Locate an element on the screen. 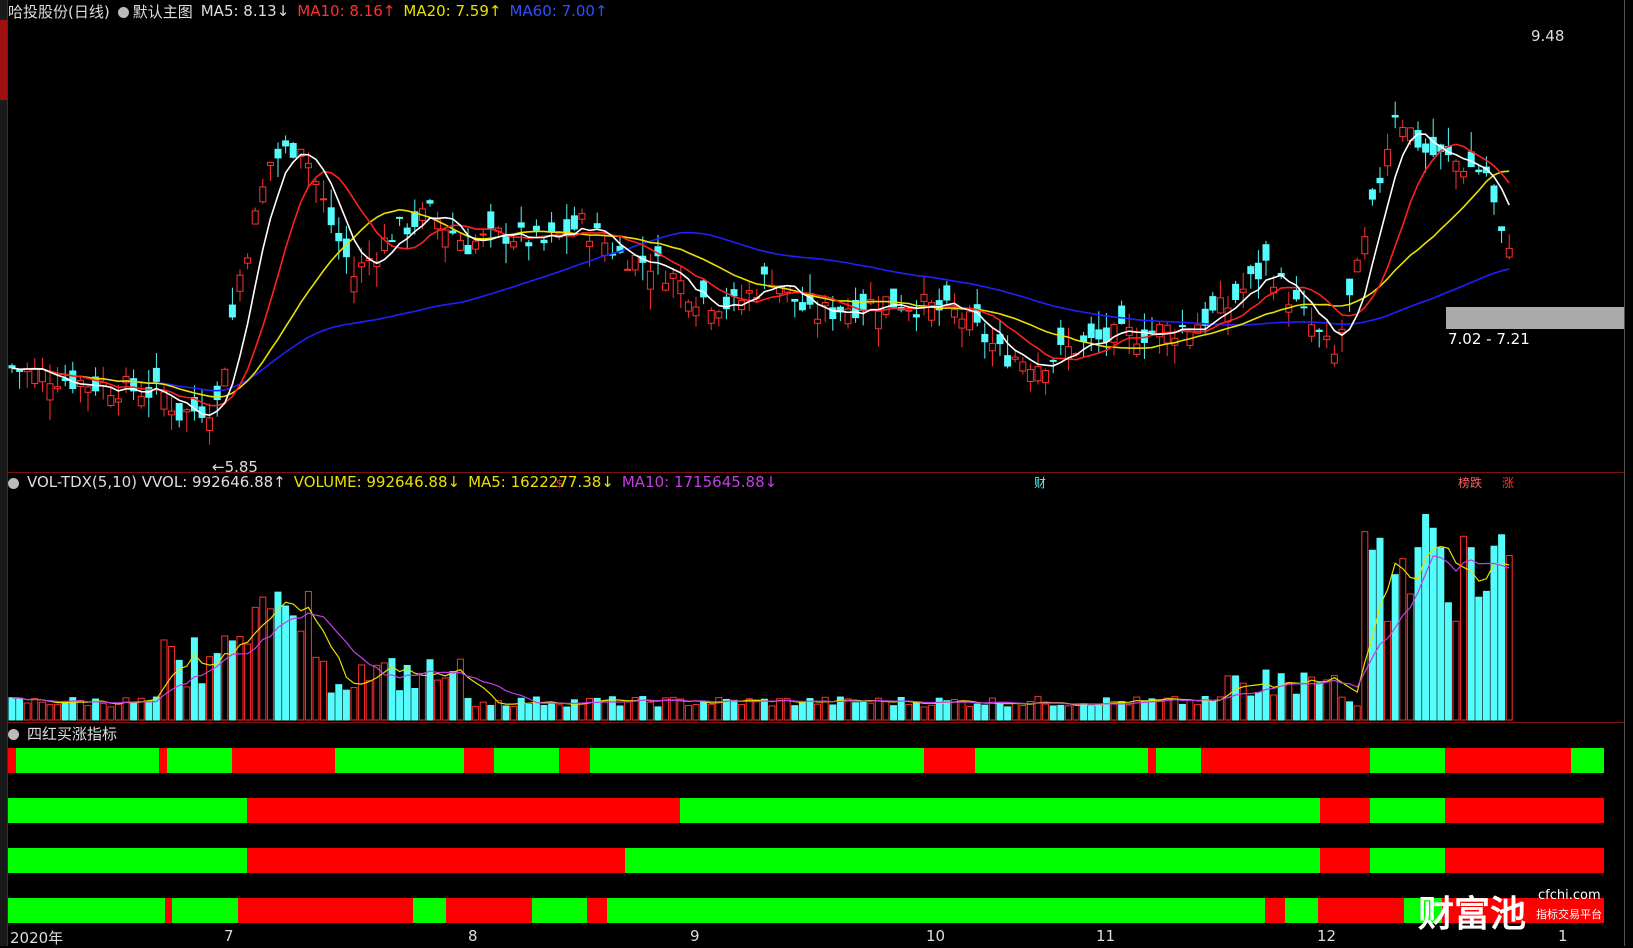 This screenshot has height=948, width=1633. indicator-toggle-icon is located at coordinates (13, 734).